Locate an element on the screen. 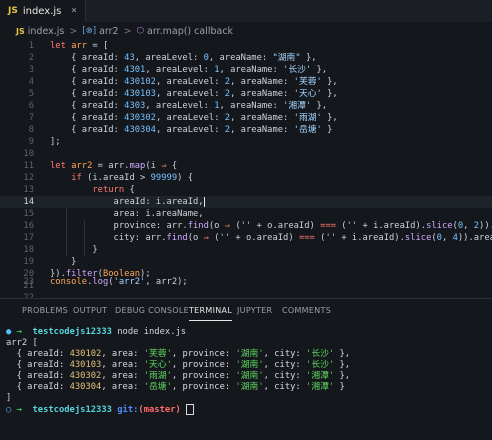 This screenshot has width=492, height=440. line-number: 5 is located at coordinates (31, 94).